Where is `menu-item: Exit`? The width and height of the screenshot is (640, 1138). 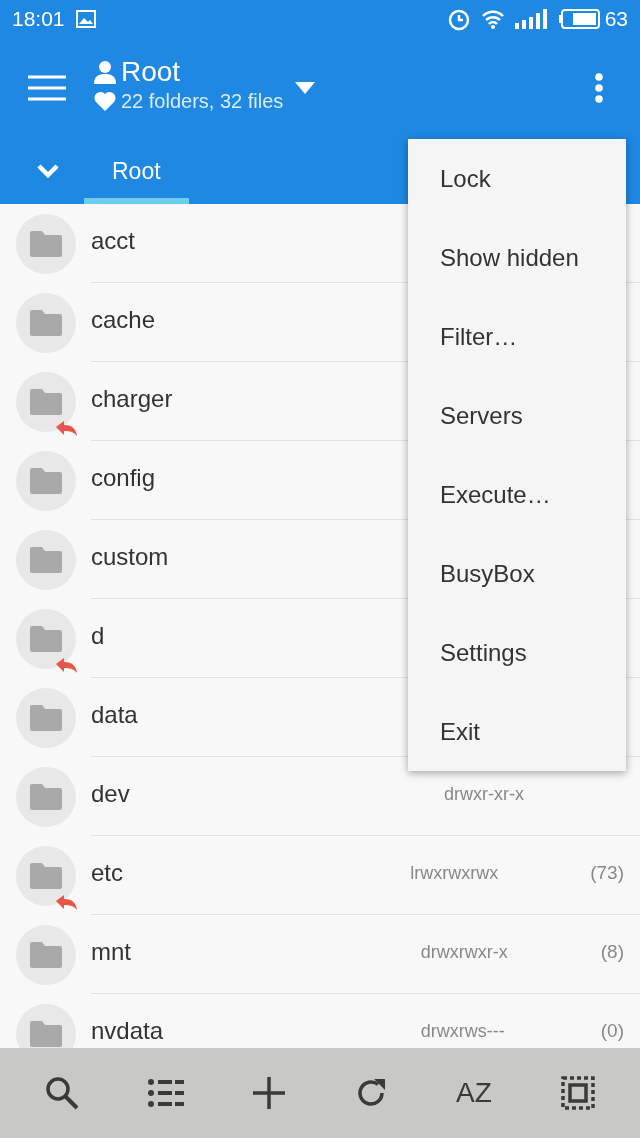 menu-item: Exit is located at coordinates (517, 731).